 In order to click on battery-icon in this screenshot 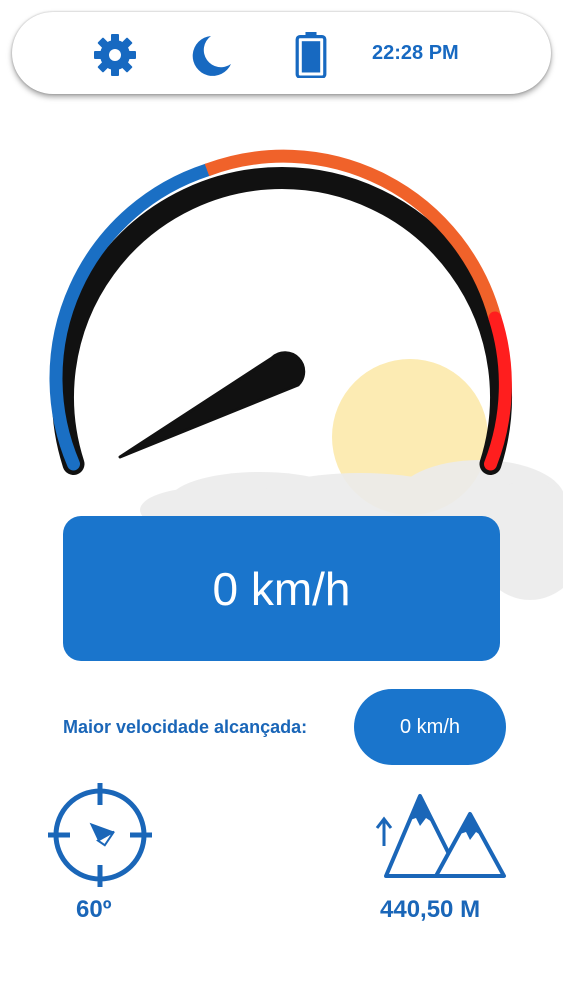, I will do `click(311, 55)`.